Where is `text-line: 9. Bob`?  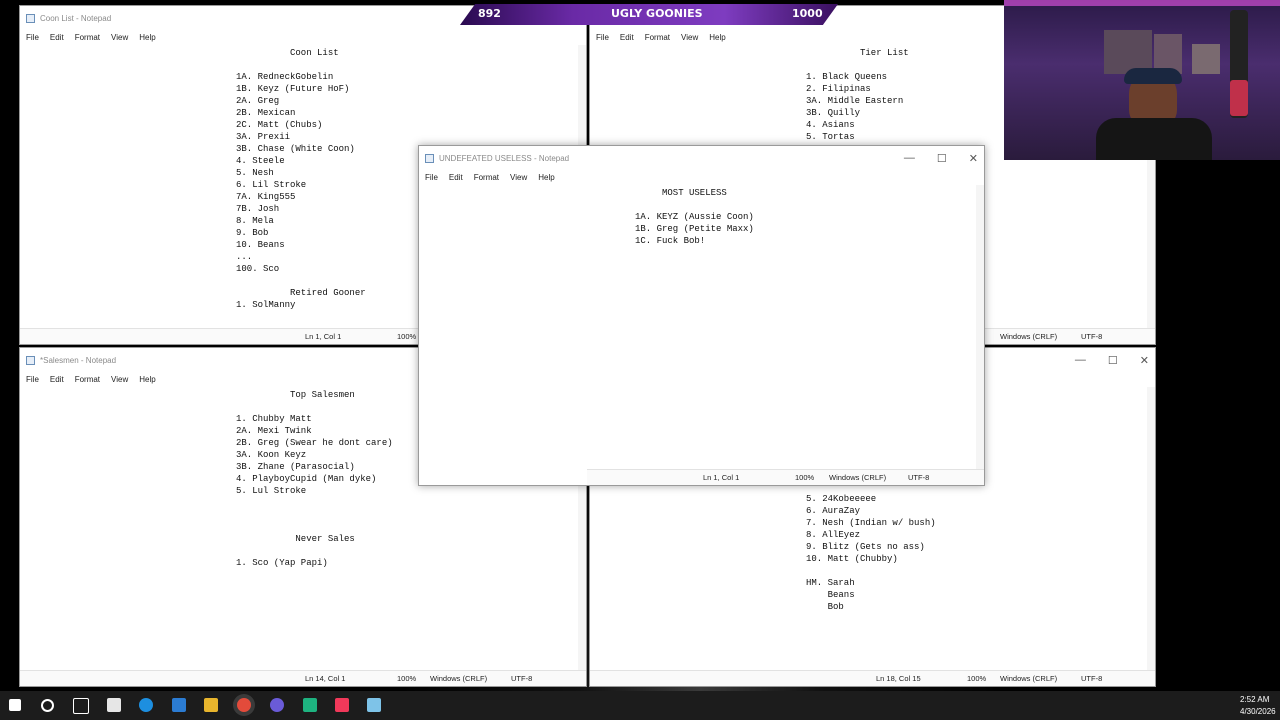 text-line: 9. Bob is located at coordinates (252, 233).